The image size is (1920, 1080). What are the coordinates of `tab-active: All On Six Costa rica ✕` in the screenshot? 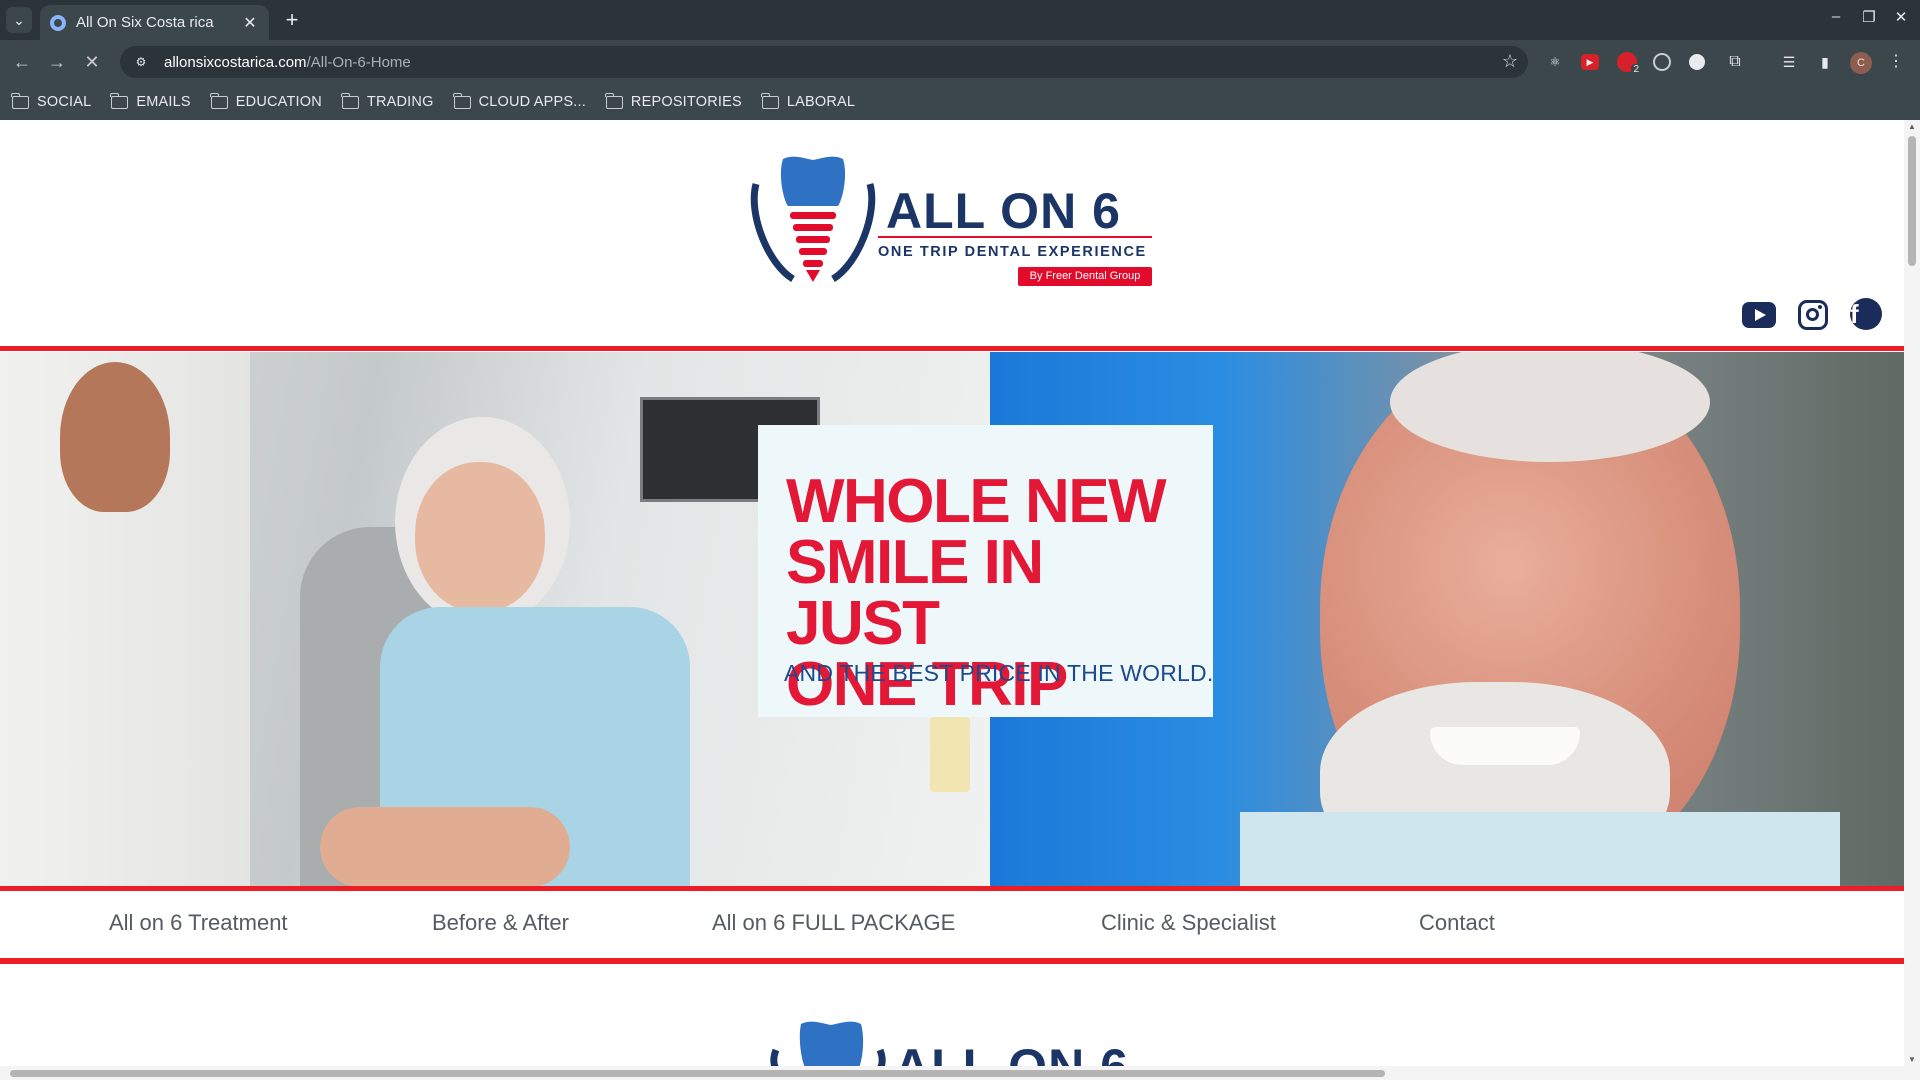 It's located at (154, 22).